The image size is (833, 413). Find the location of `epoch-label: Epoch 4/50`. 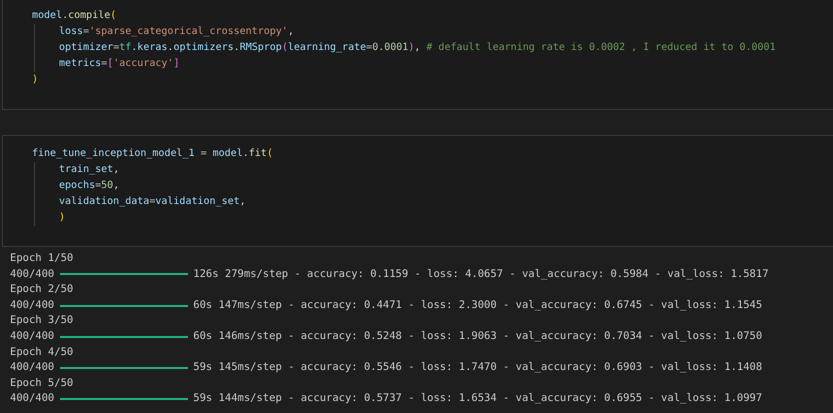

epoch-label: Epoch 4/50 is located at coordinates (42, 352).